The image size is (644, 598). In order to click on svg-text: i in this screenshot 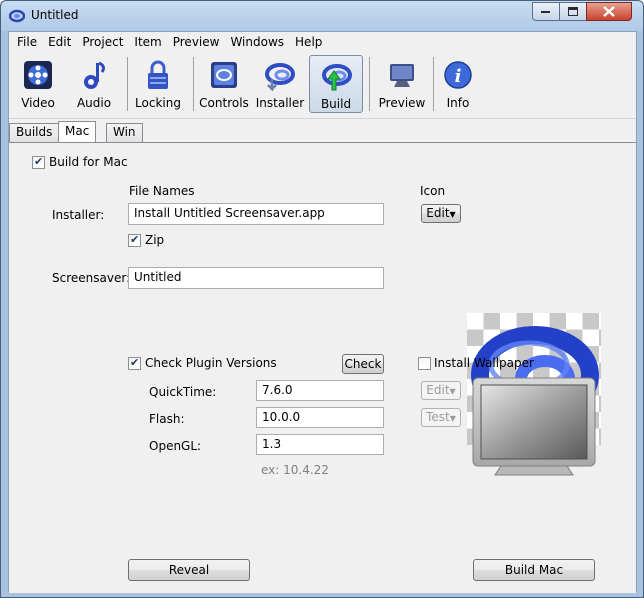, I will do `click(458, 76)`.